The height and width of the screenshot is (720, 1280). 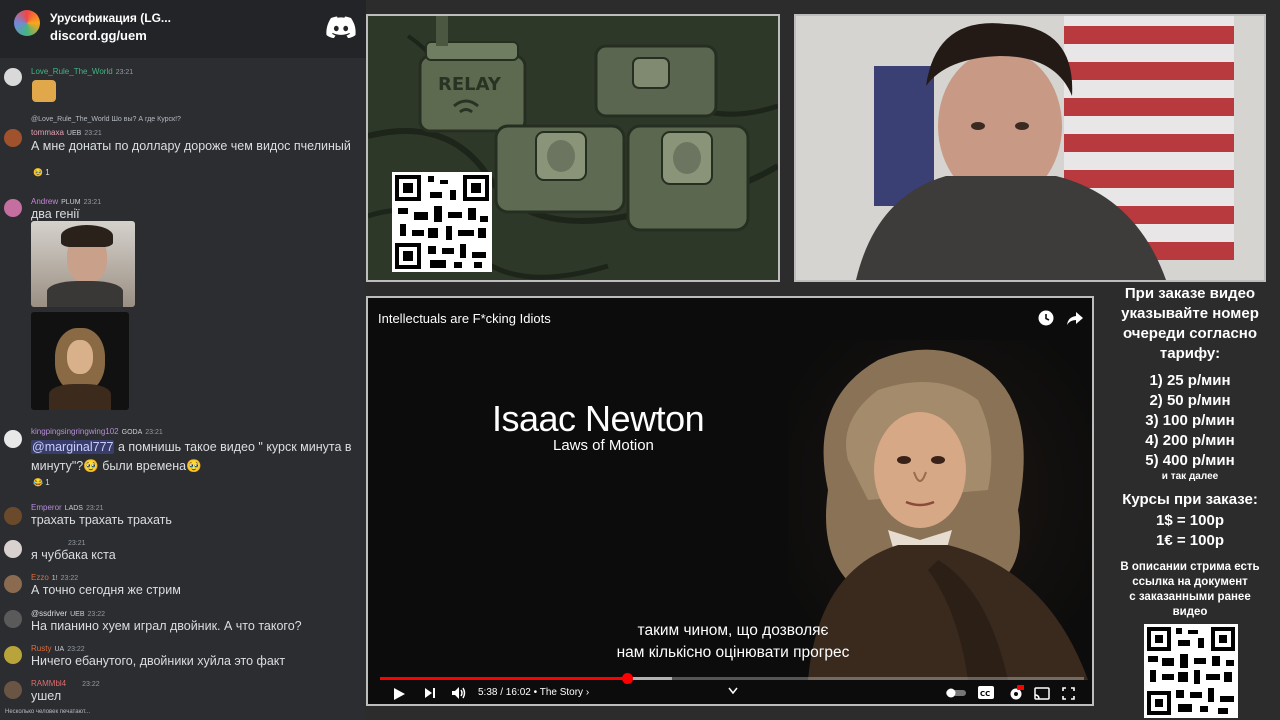 What do you see at coordinates (1046, 318) in the screenshot?
I see `watch-later-icon` at bounding box center [1046, 318].